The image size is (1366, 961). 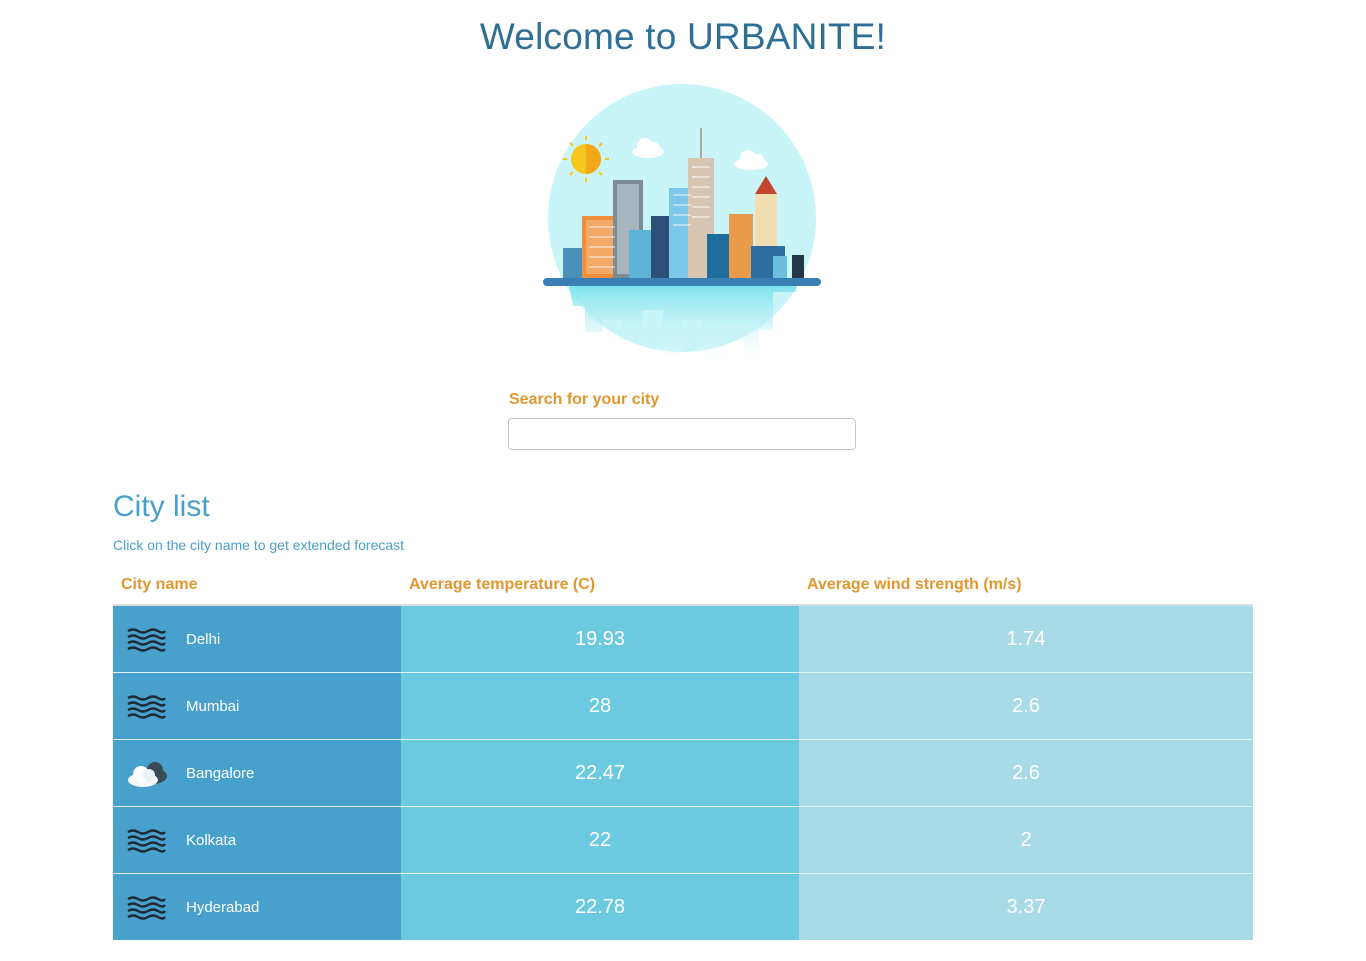 What do you see at coordinates (600, 586) in the screenshot?
I see `column-header-avg-temperature: Average temperature (C)` at bounding box center [600, 586].